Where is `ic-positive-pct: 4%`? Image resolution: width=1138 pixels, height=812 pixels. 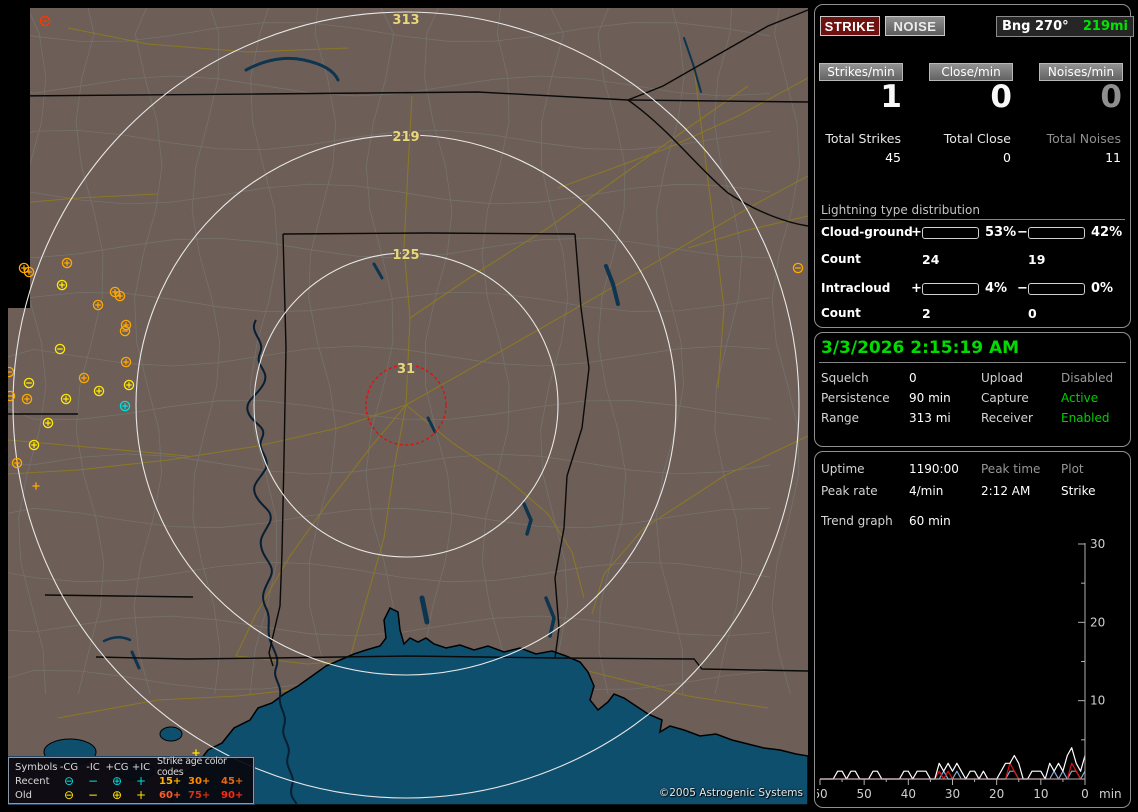
ic-positive-pct: 4% is located at coordinates (996, 288).